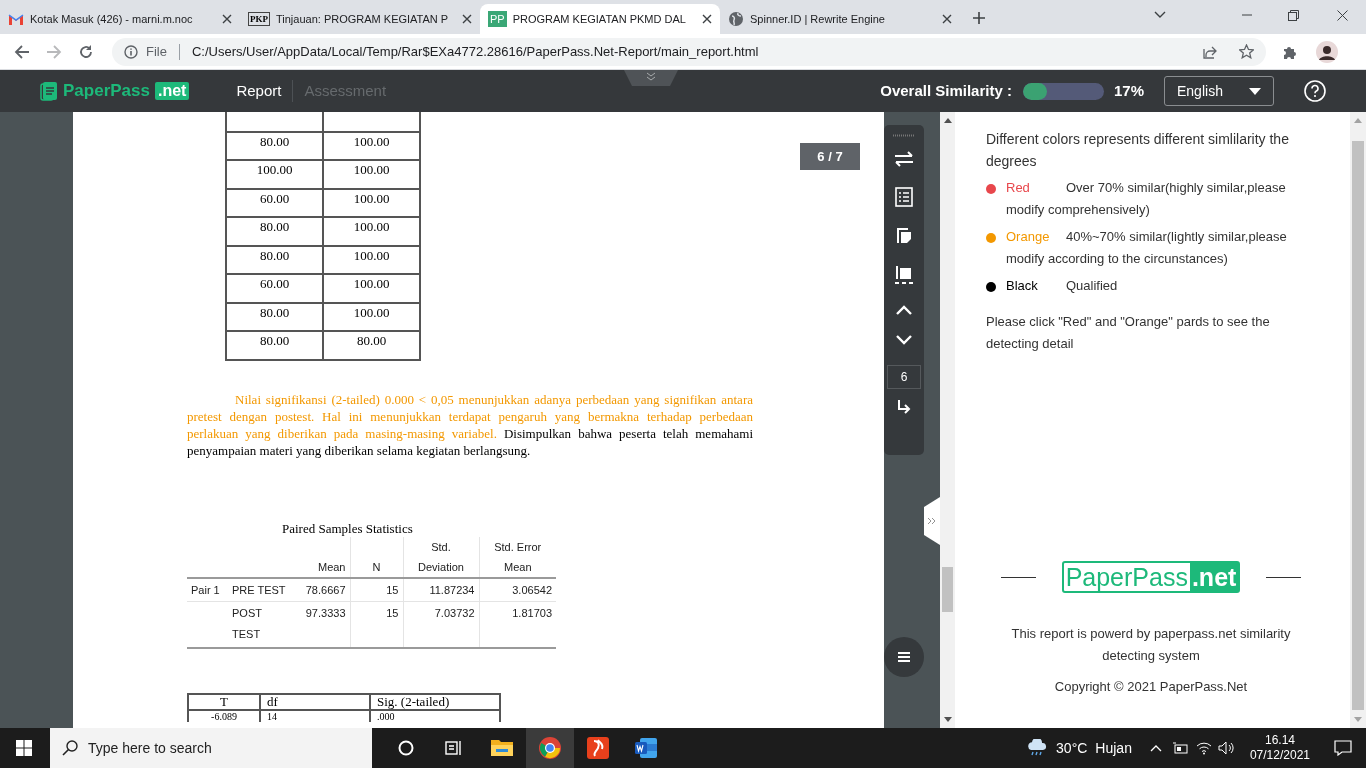  I want to click on pdf-app-icon, so click(598, 748).